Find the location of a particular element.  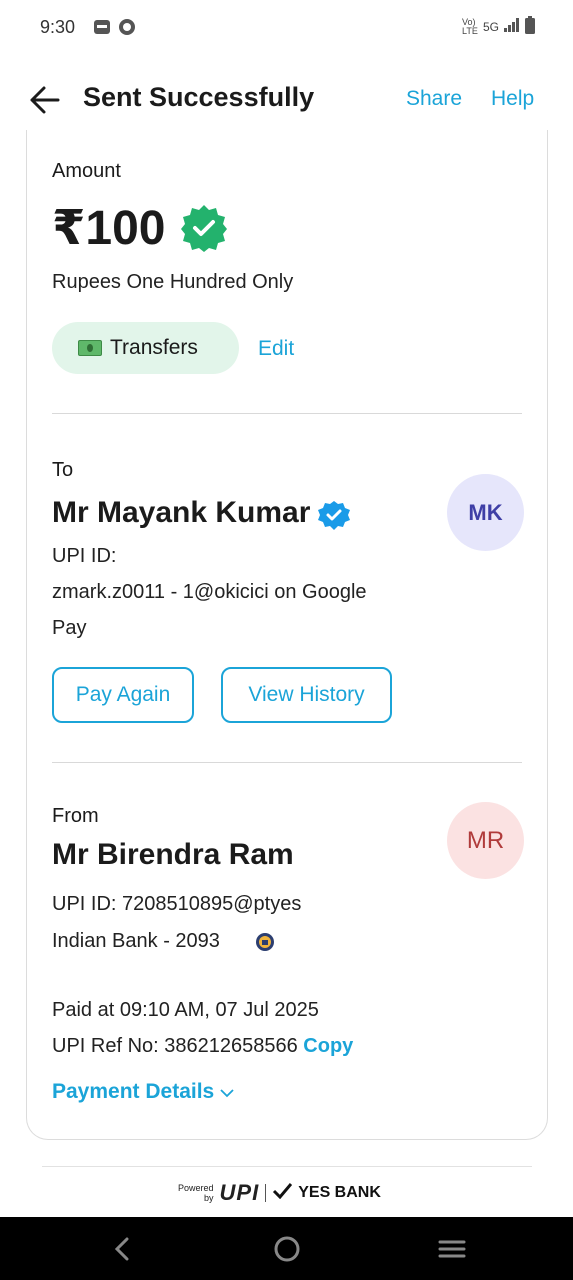

recipient-upi-id: zmark.z0011 - 1@okicici on Google is located at coordinates (209, 592).